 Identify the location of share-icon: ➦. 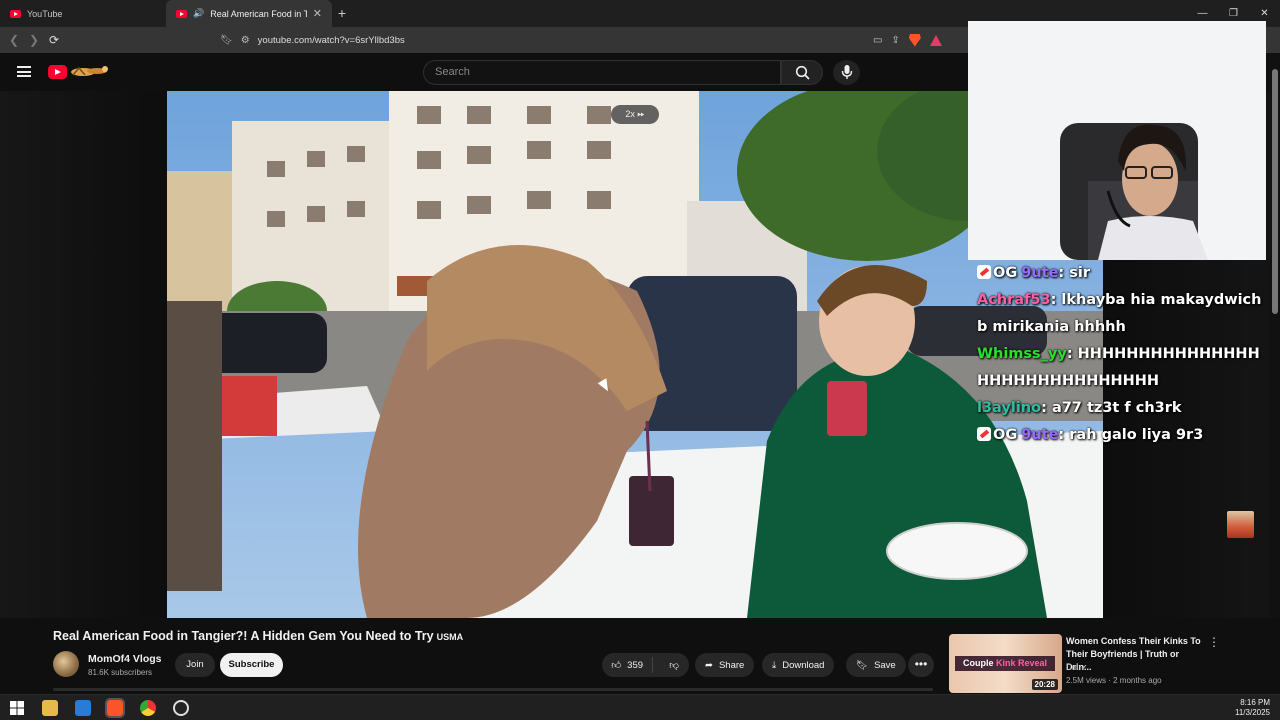
(709, 665).